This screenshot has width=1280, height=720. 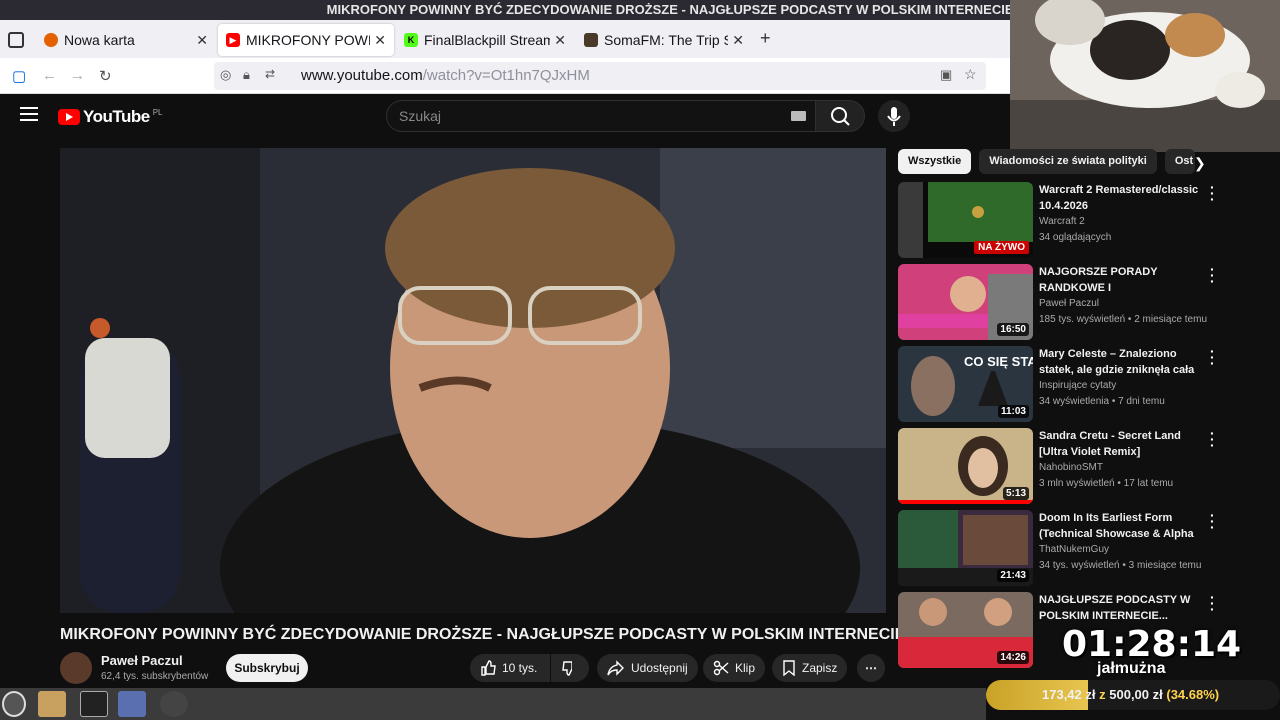 I want to click on new-tab-button: +, so click(x=765, y=38).